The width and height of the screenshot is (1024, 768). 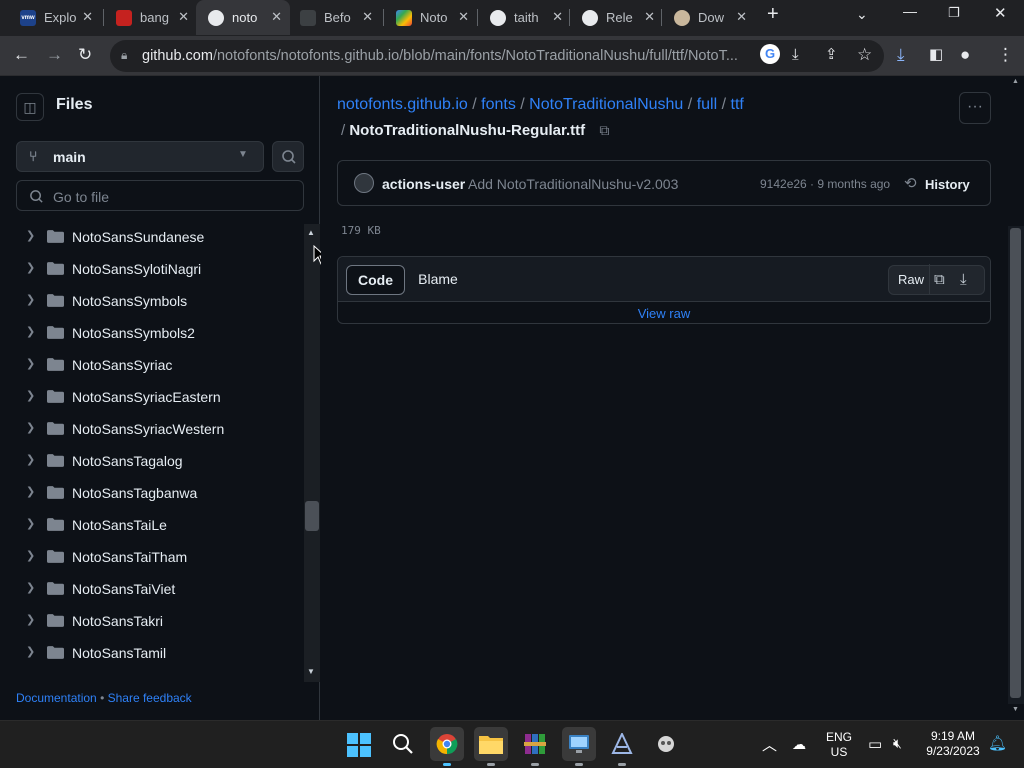 What do you see at coordinates (56, 698) in the screenshot?
I see `documentation-link: Documentation` at bounding box center [56, 698].